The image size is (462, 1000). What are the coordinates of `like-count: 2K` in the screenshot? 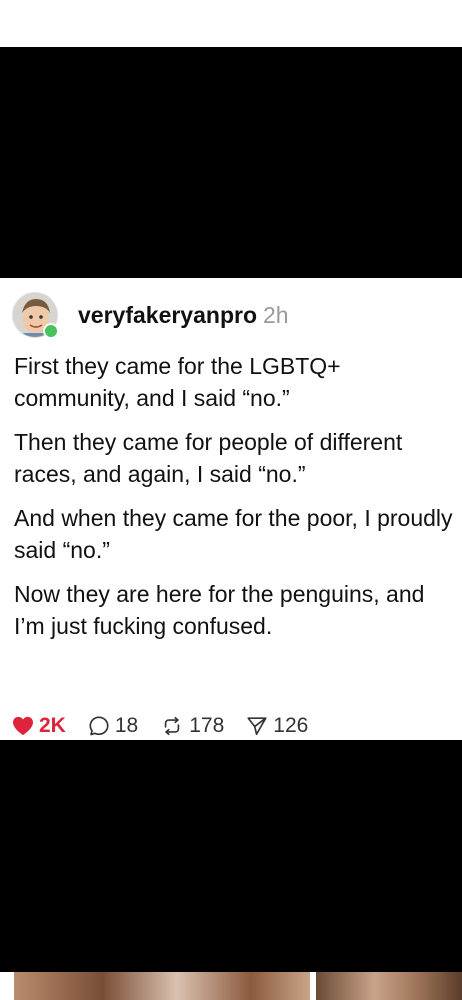 It's located at (52, 725).